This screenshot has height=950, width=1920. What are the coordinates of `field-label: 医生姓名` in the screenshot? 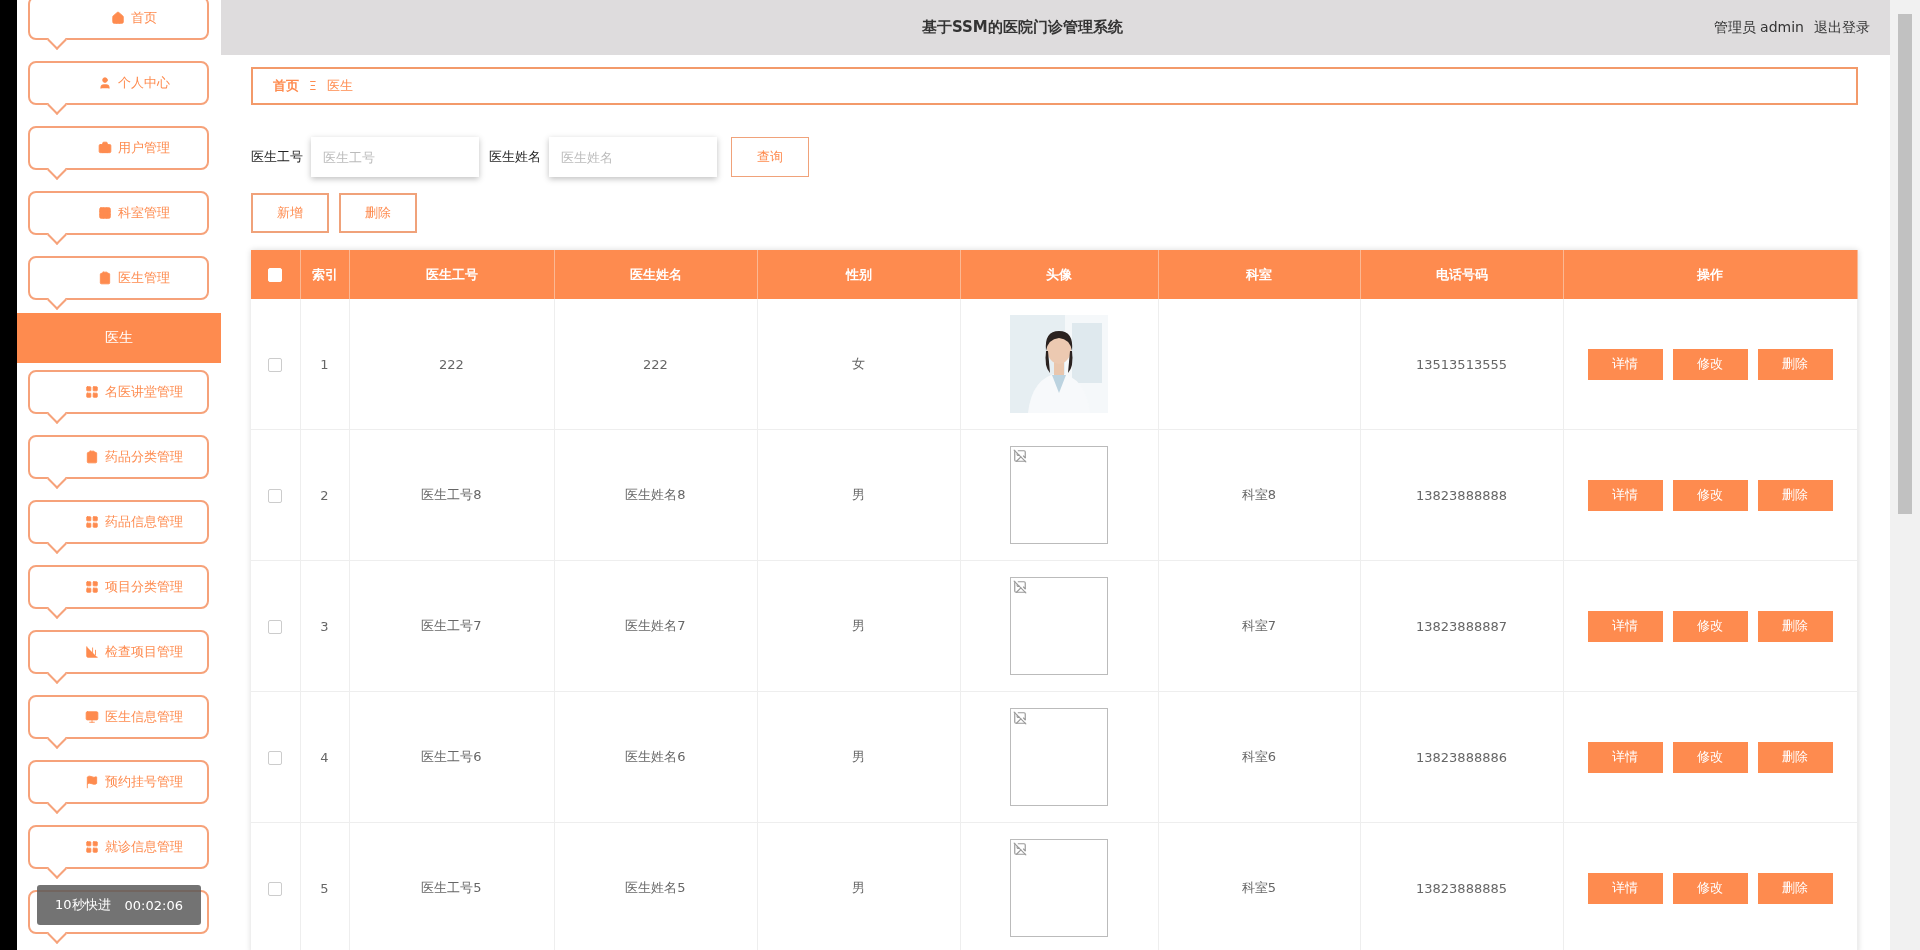 It's located at (515, 157).